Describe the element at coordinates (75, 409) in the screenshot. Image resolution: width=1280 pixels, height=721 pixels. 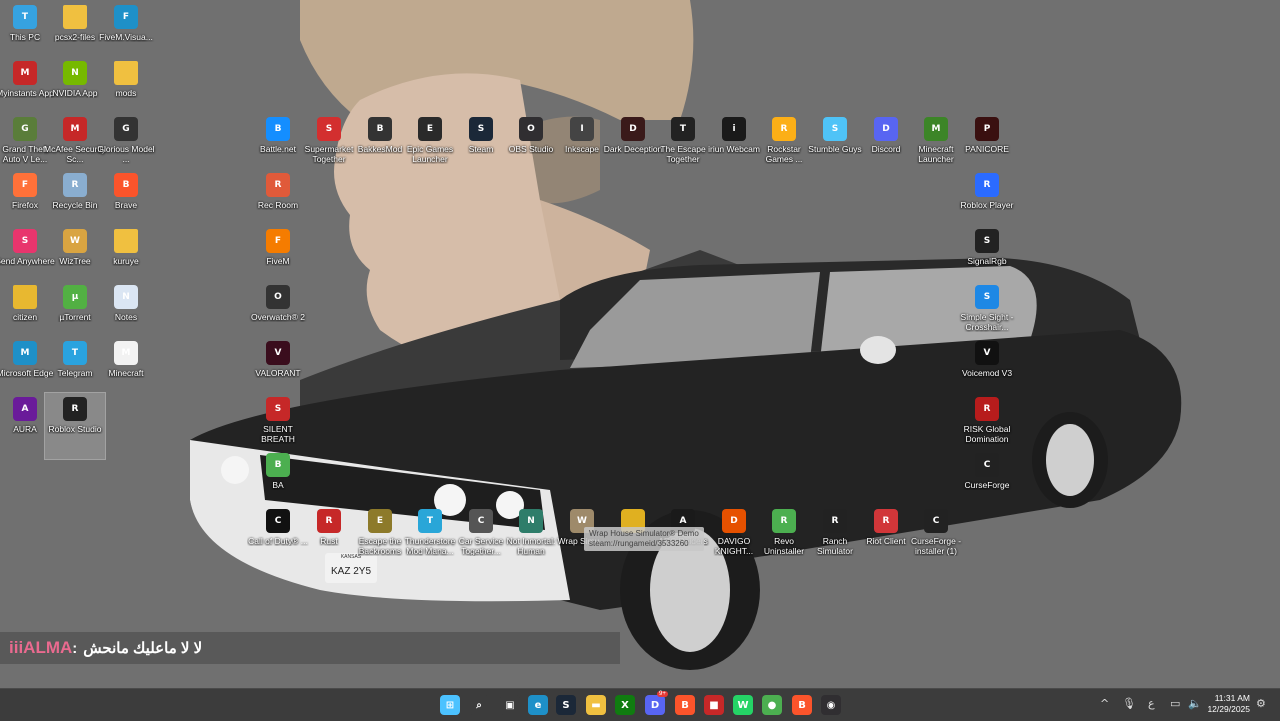
I see `roblox-studio-icon: R` at that location.